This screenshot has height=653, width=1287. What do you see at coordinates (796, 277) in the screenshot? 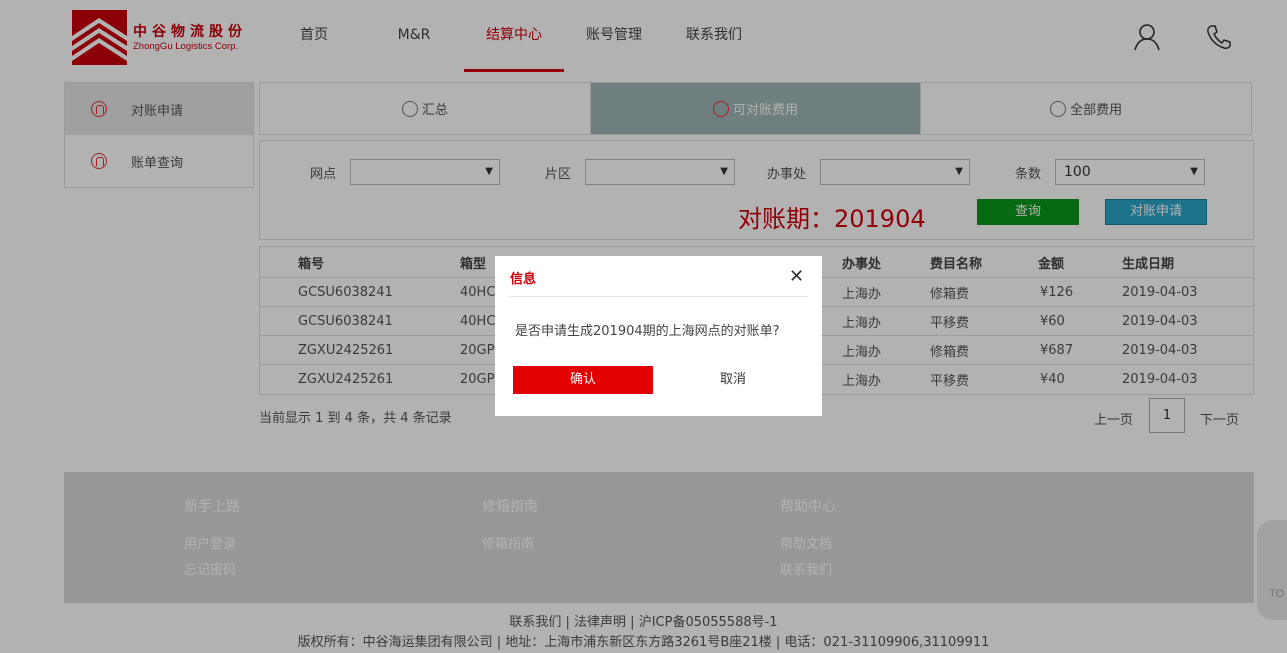
I see `close-icon: ✕` at bounding box center [796, 277].